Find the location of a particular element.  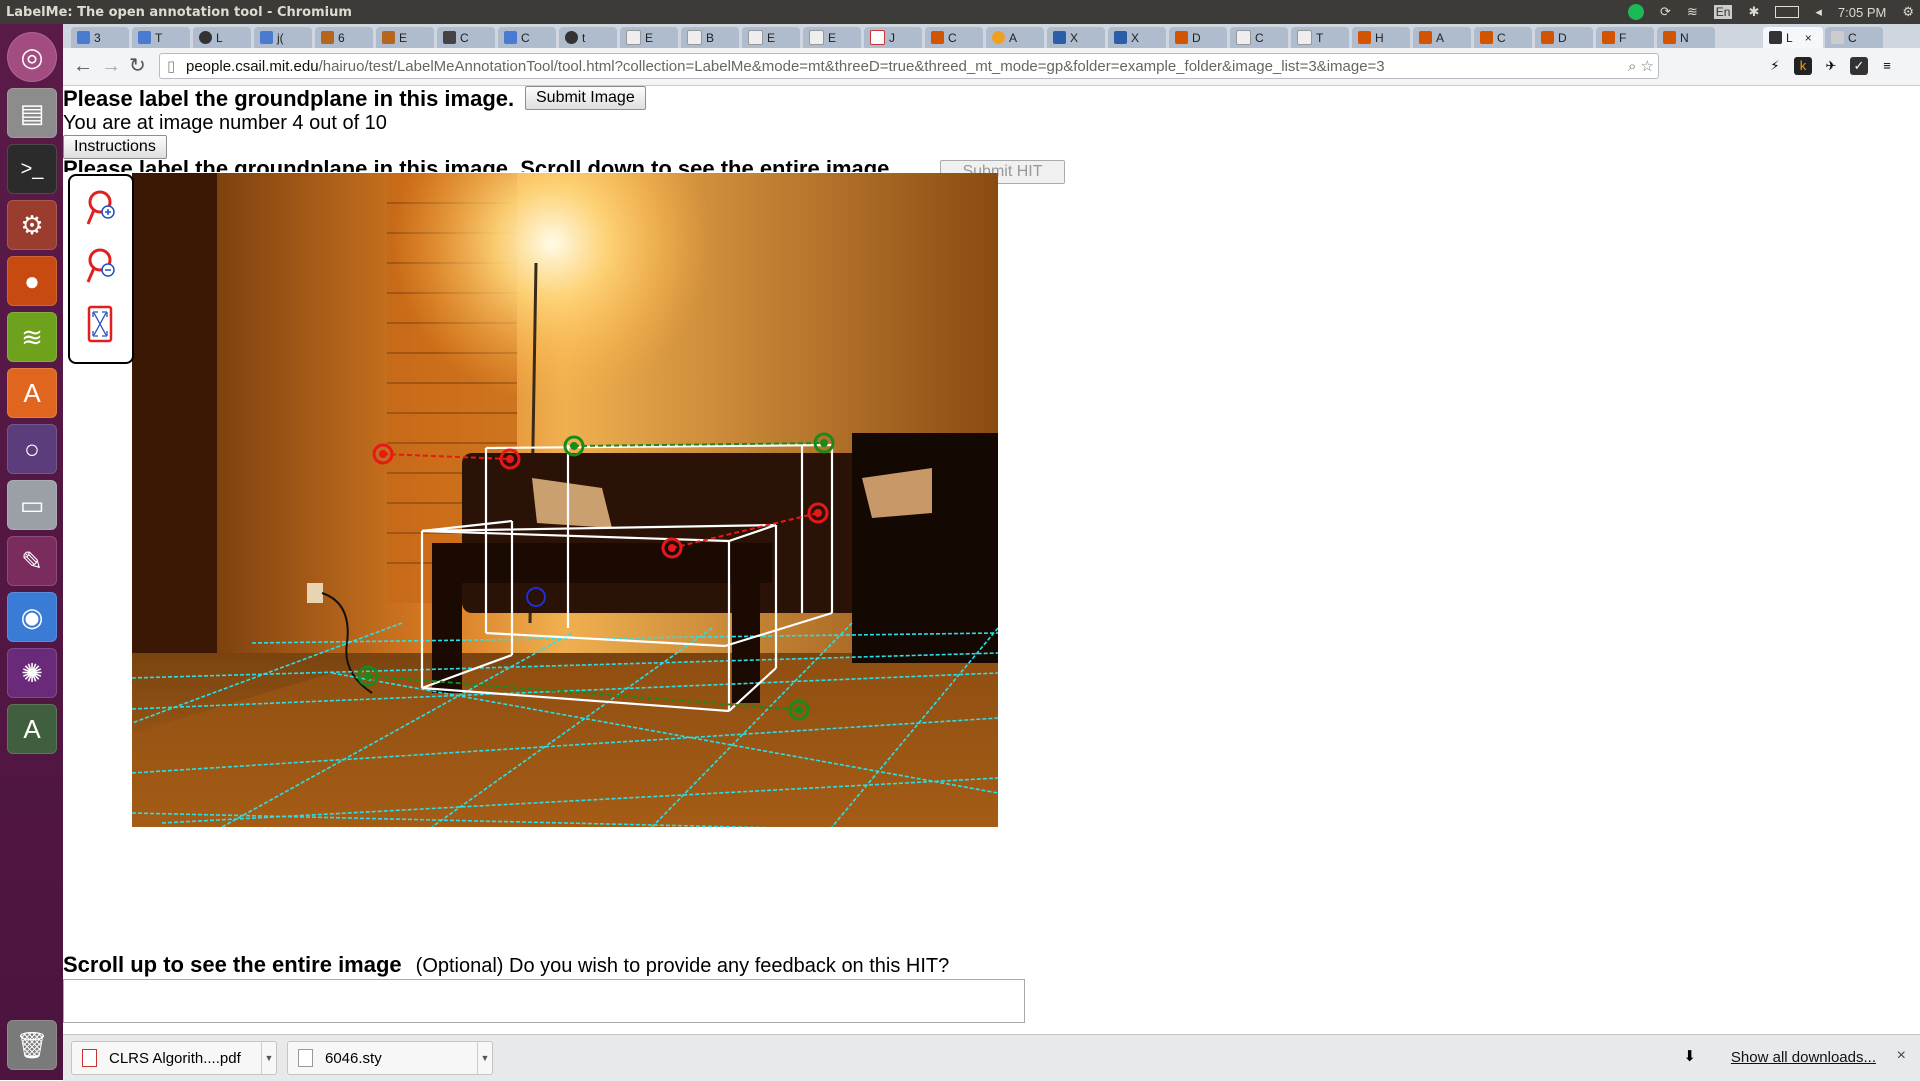

tab: H is located at coordinates (1381, 37).